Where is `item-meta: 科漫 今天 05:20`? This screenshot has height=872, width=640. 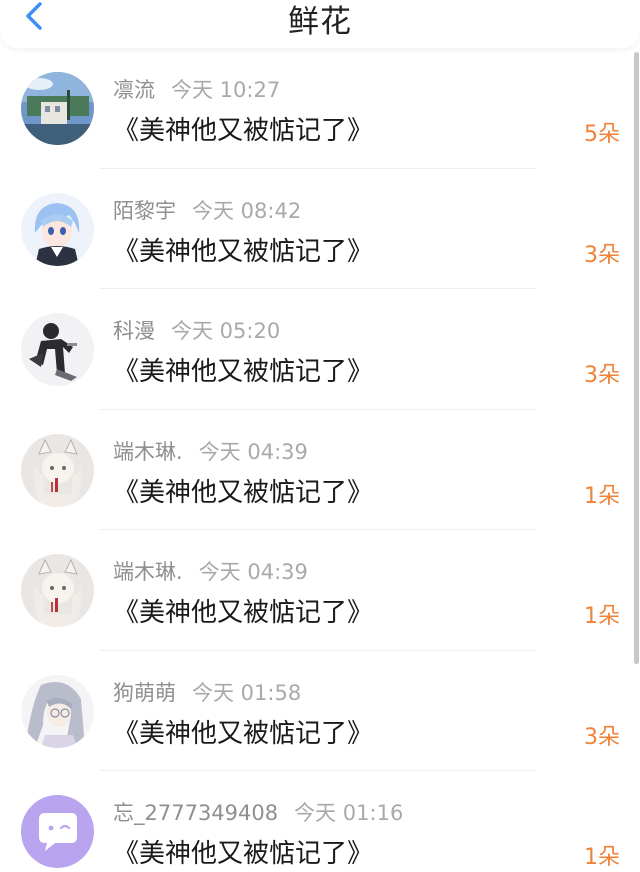 item-meta: 科漫 今天 05:20 is located at coordinates (196, 330).